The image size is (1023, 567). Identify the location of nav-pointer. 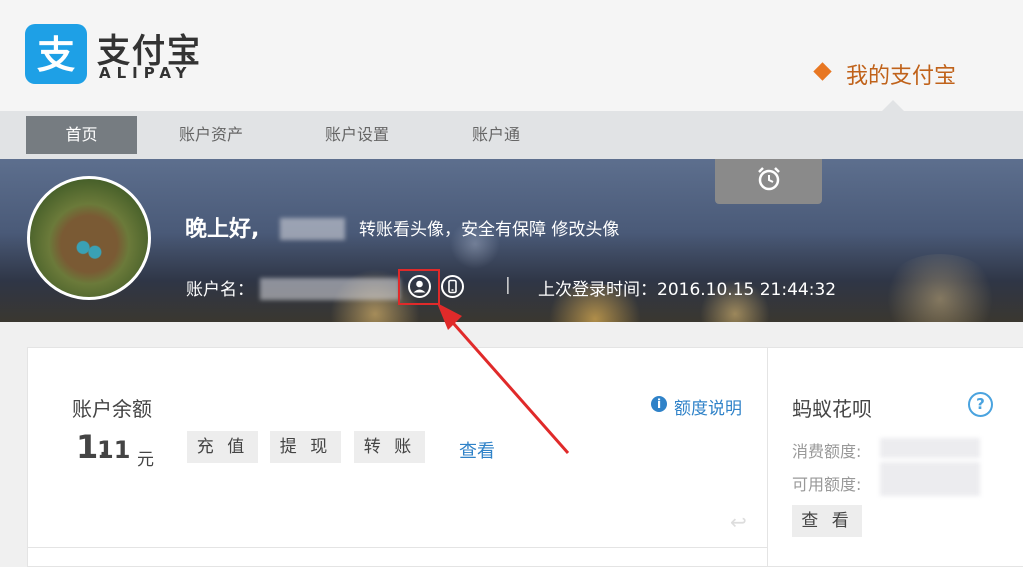
(893, 105).